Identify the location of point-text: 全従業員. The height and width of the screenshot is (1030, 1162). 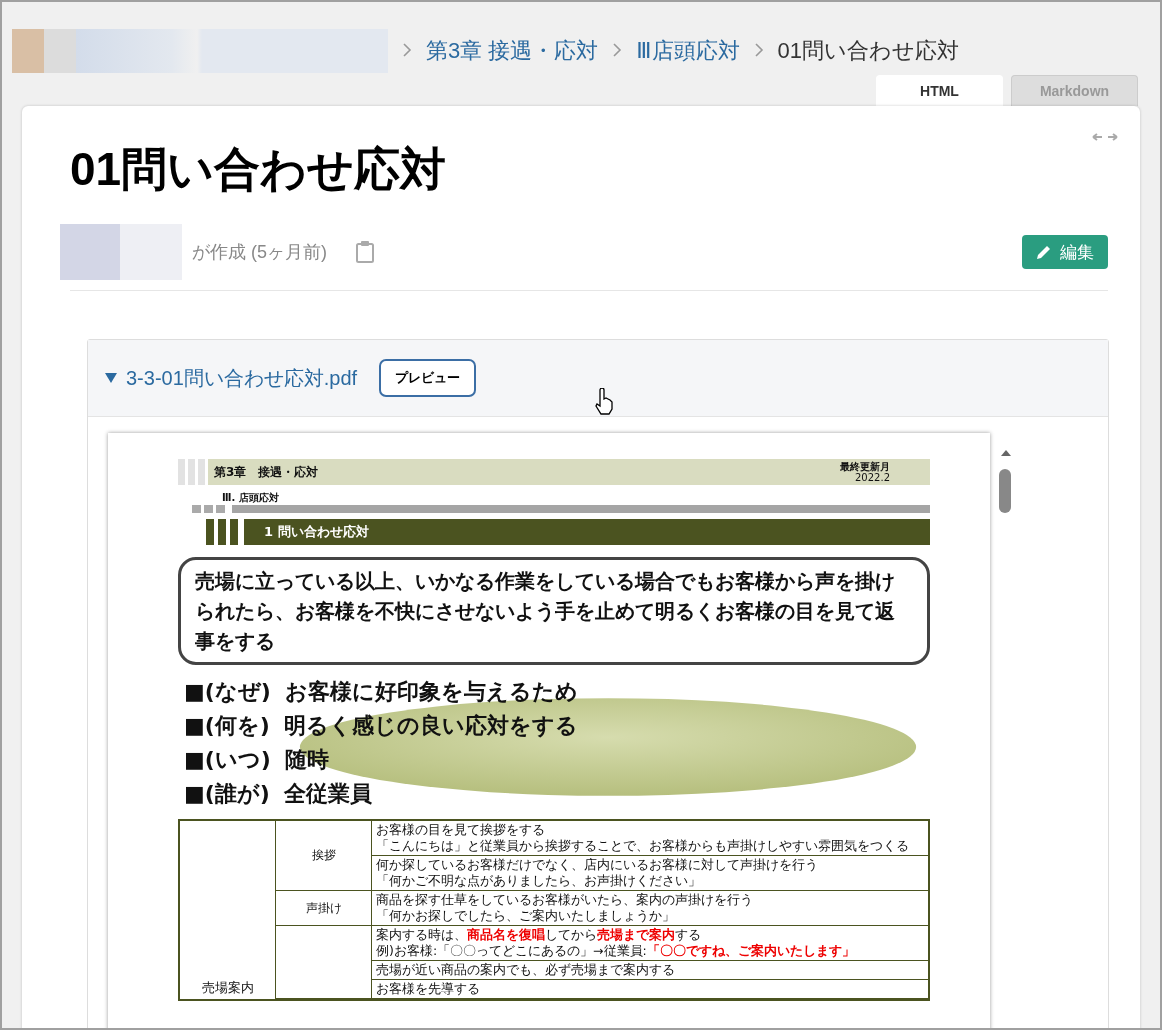
(327, 794).